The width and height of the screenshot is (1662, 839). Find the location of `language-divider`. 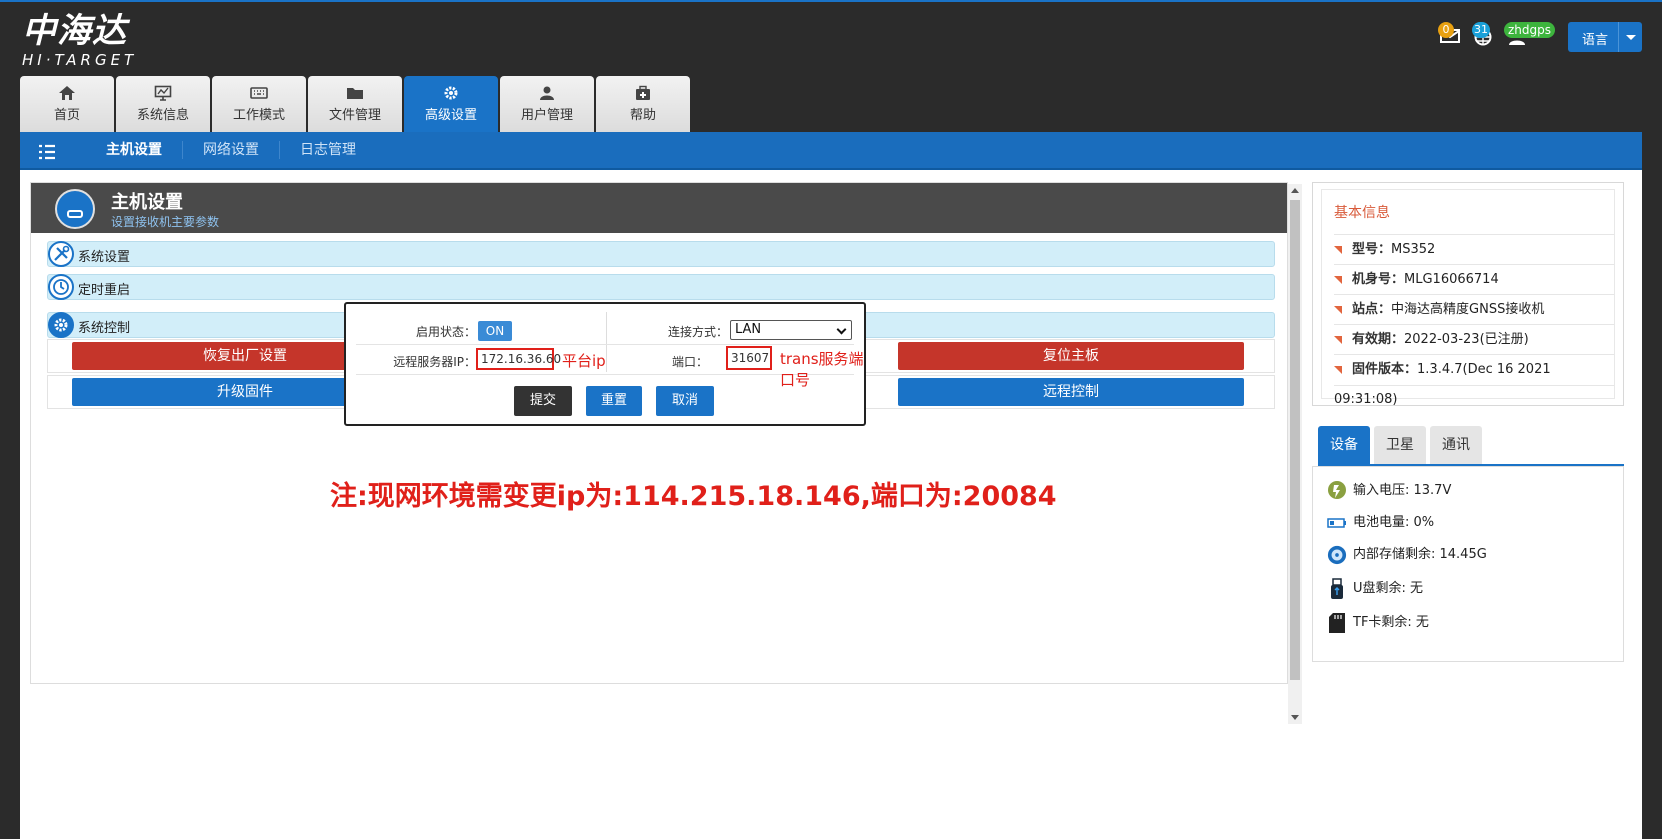

language-divider is located at coordinates (1618, 37).